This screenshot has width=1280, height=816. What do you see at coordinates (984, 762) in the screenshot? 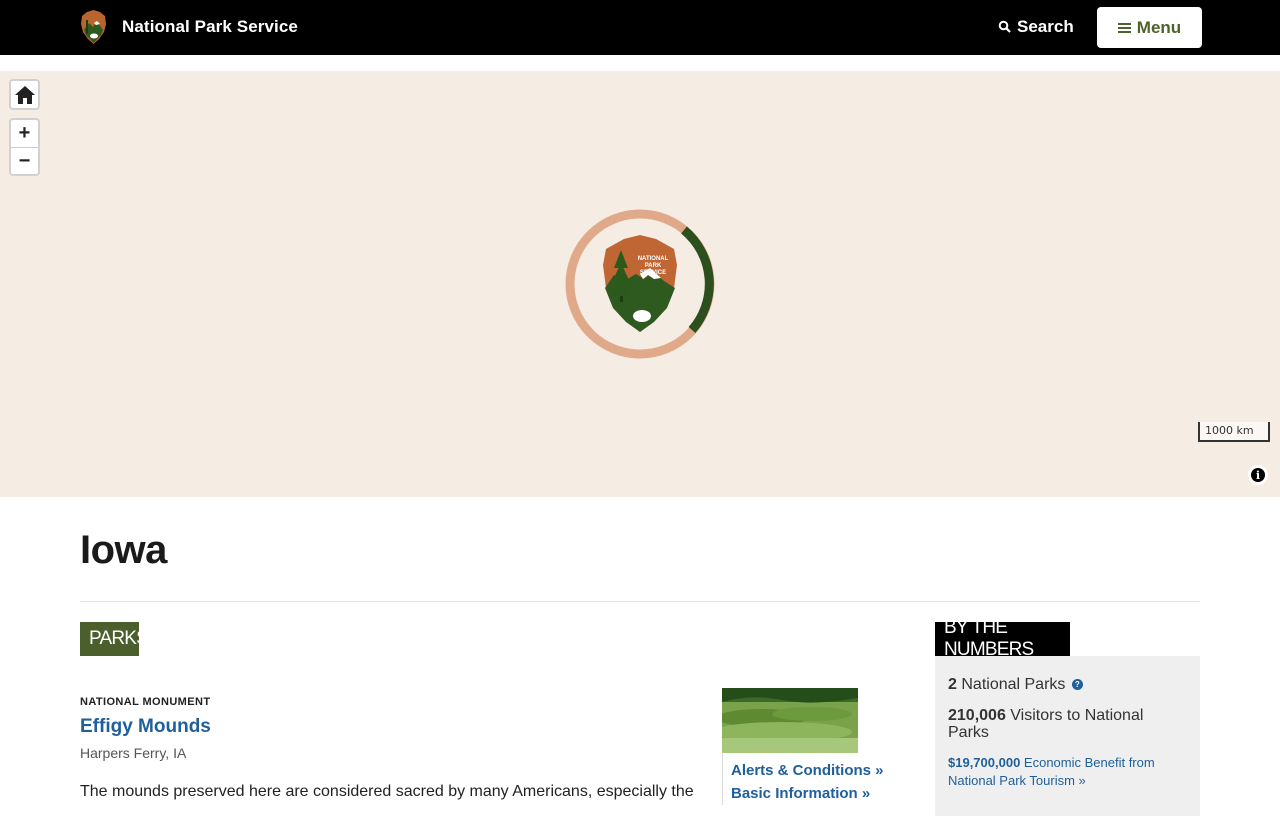
I see `benefit-amount: $19,700,000` at bounding box center [984, 762].